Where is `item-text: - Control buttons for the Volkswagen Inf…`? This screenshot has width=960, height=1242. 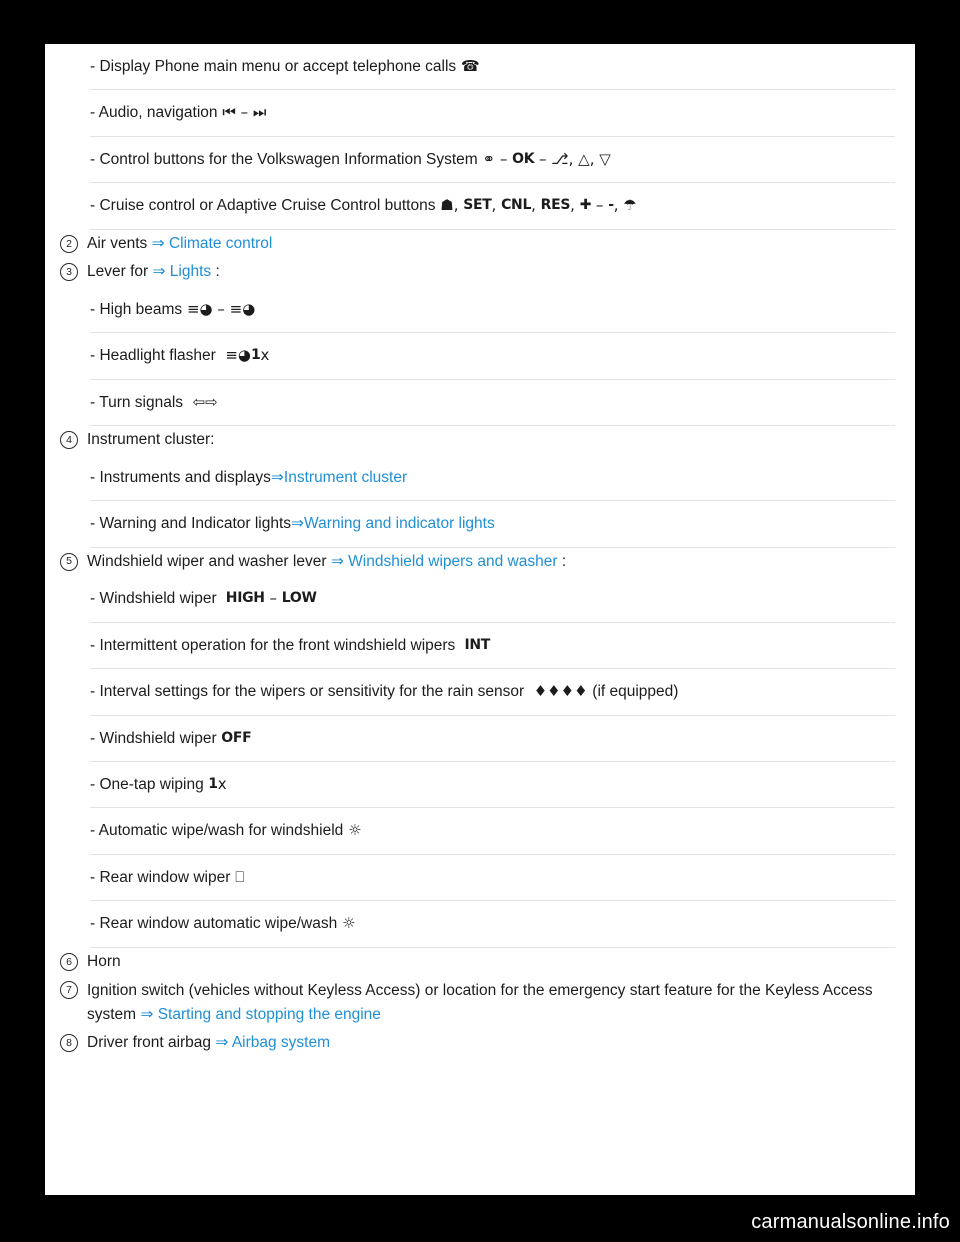 item-text: - Control buttons for the Volkswagen Inf… is located at coordinates (284, 159).